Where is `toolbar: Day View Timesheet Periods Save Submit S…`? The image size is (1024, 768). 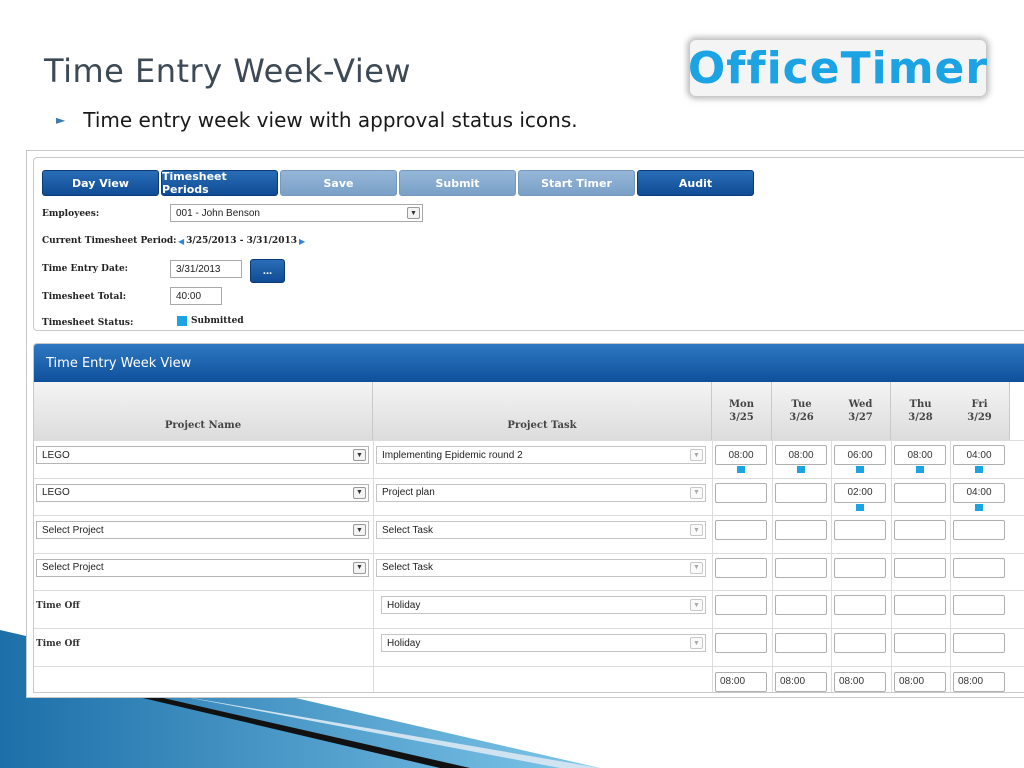
toolbar: Day View Timesheet Periods Save Submit S… is located at coordinates (399, 183).